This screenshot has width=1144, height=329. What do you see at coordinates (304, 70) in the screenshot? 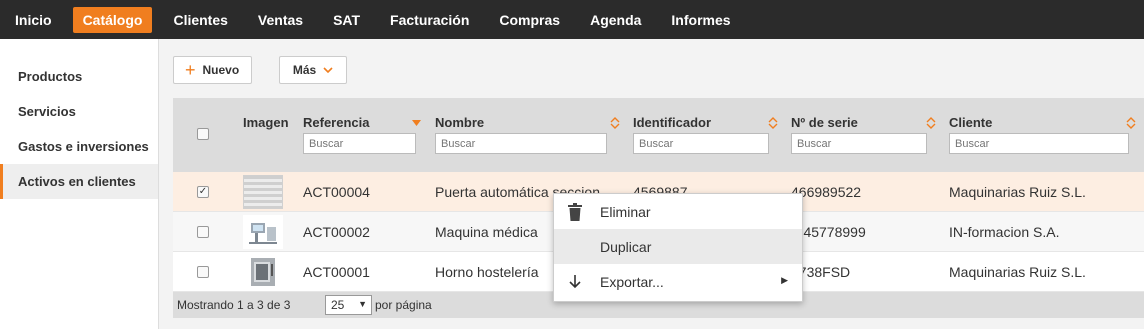
I see `more-button-label: Más` at bounding box center [304, 70].